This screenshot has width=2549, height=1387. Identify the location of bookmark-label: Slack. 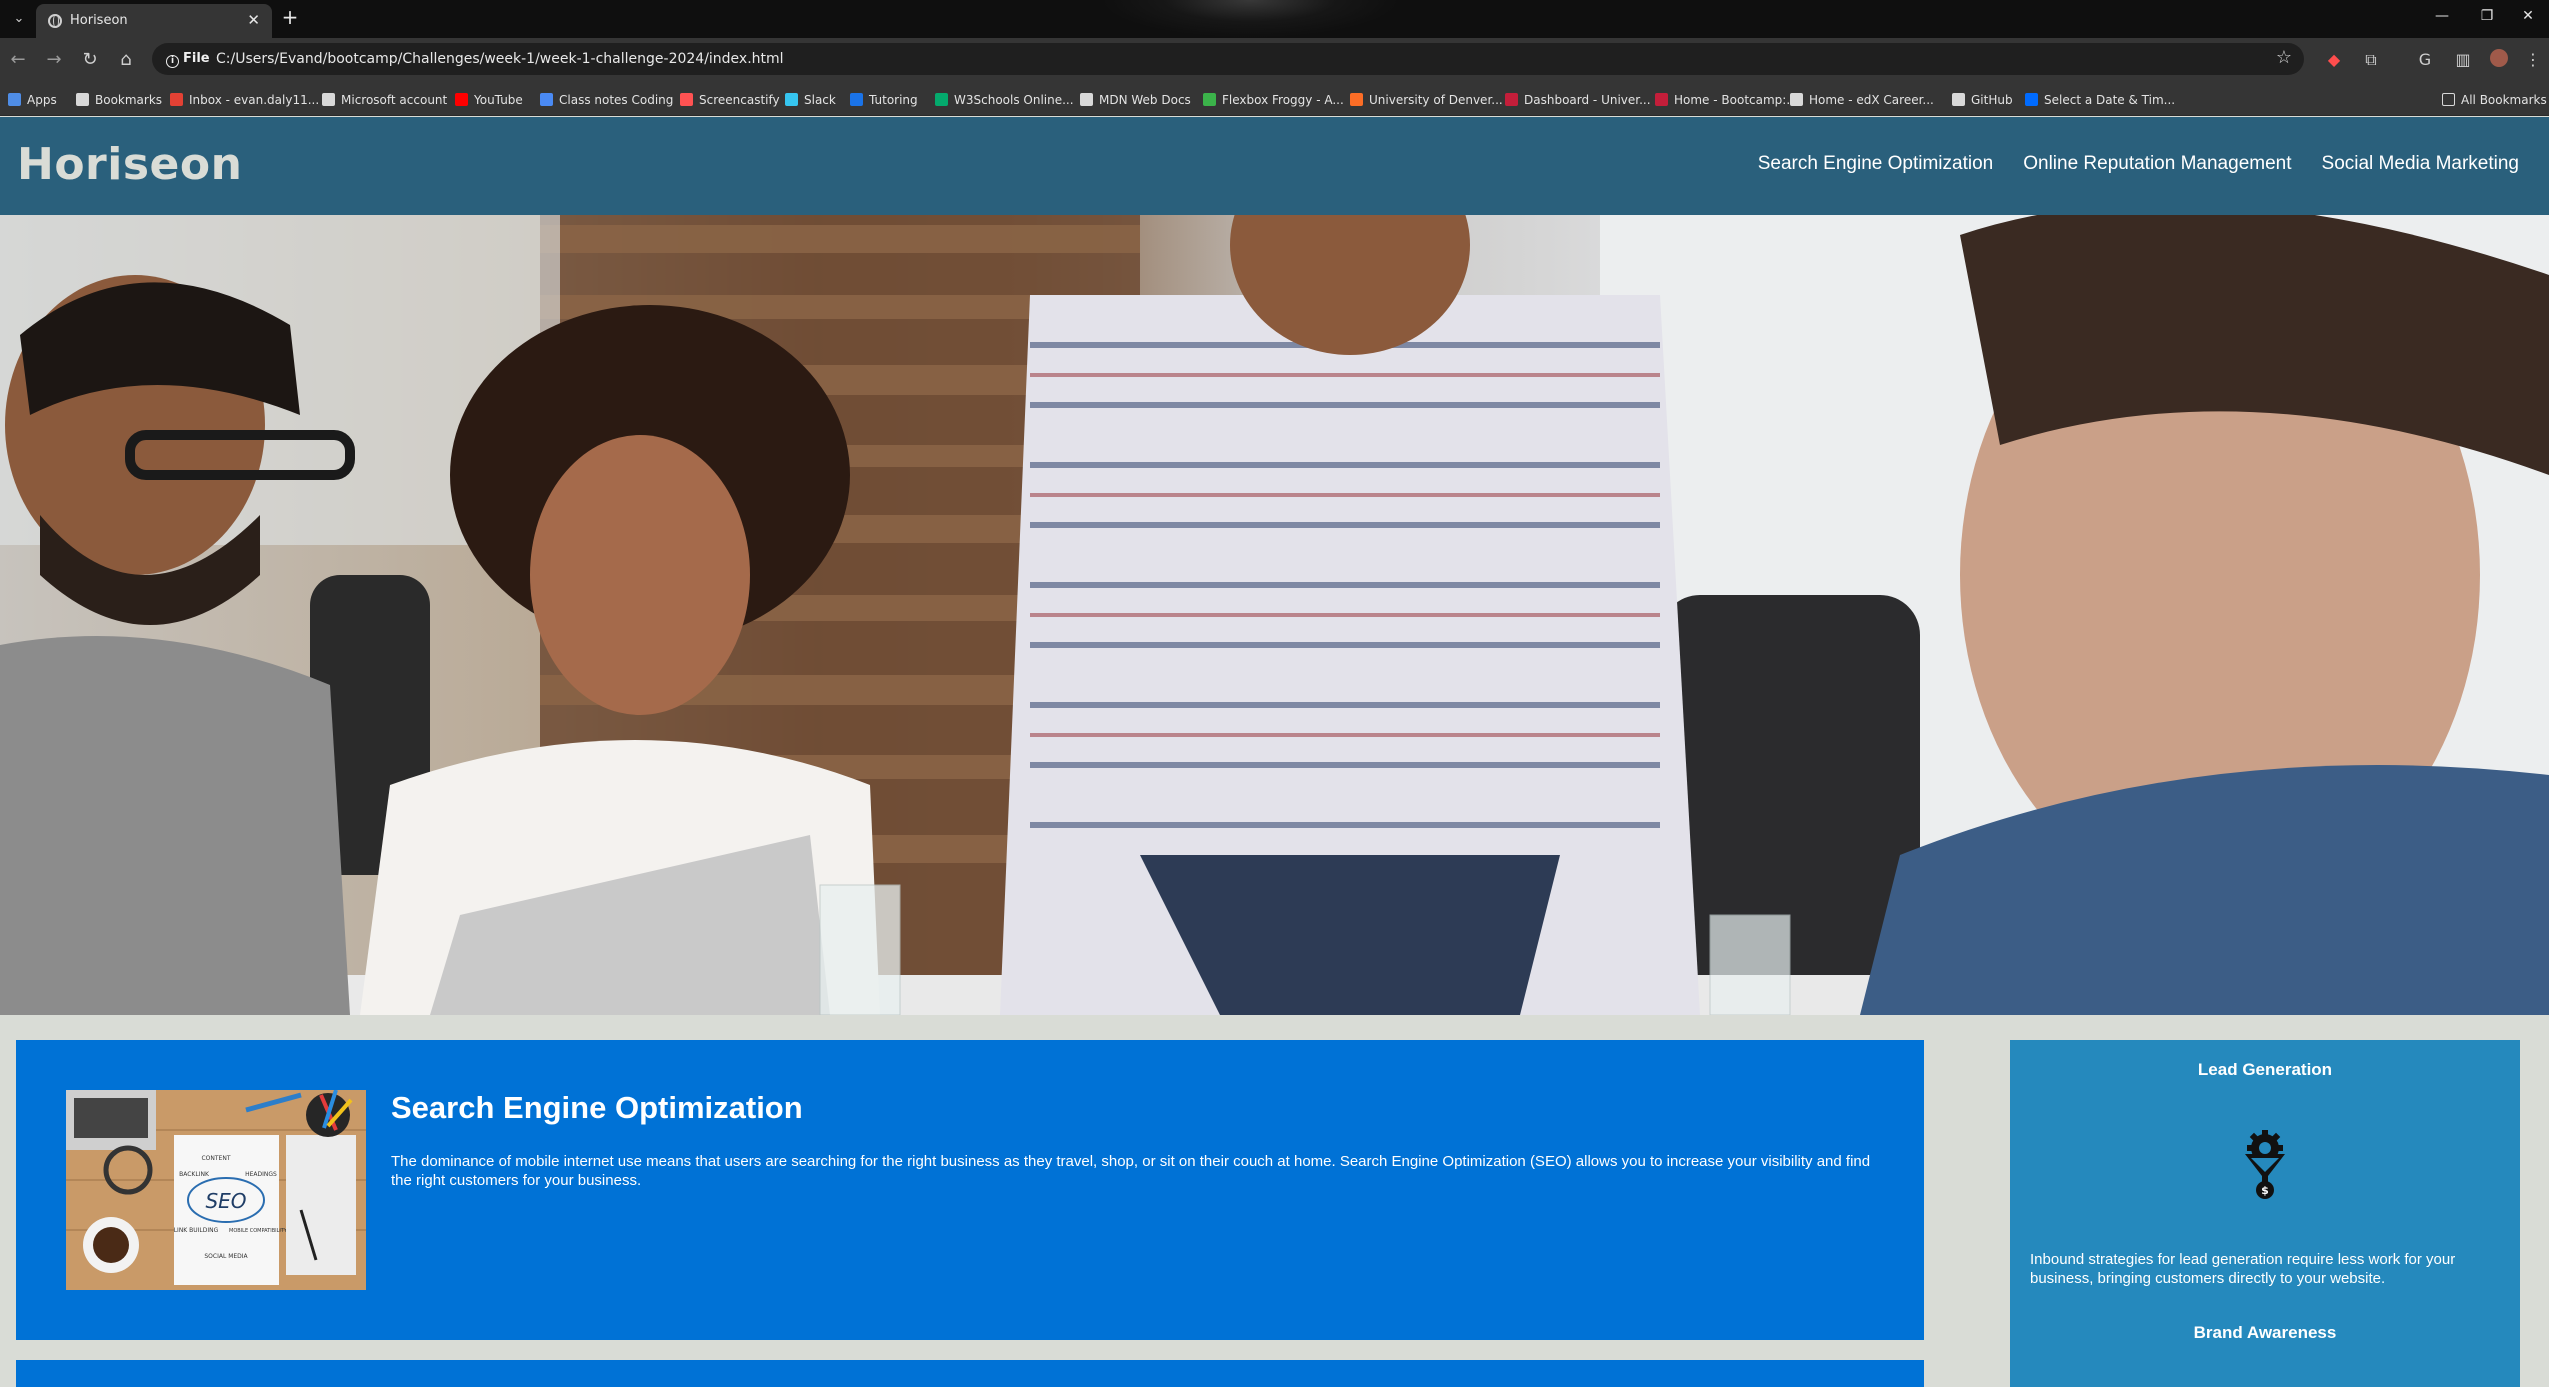
(820, 100).